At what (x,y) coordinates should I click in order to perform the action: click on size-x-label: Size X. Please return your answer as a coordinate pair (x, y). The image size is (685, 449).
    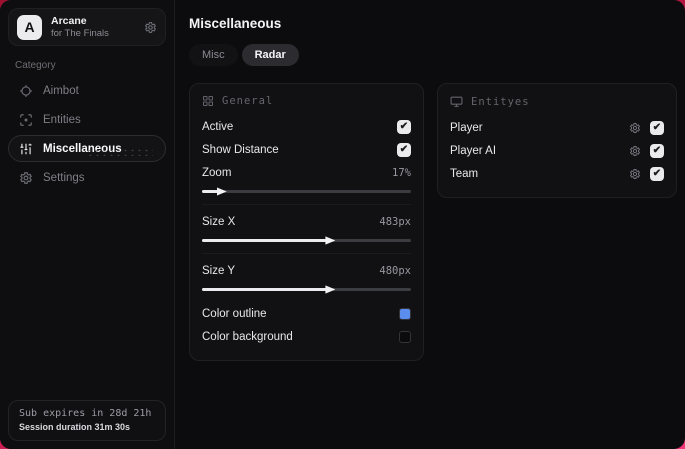
    Looking at the image, I should click on (219, 221).